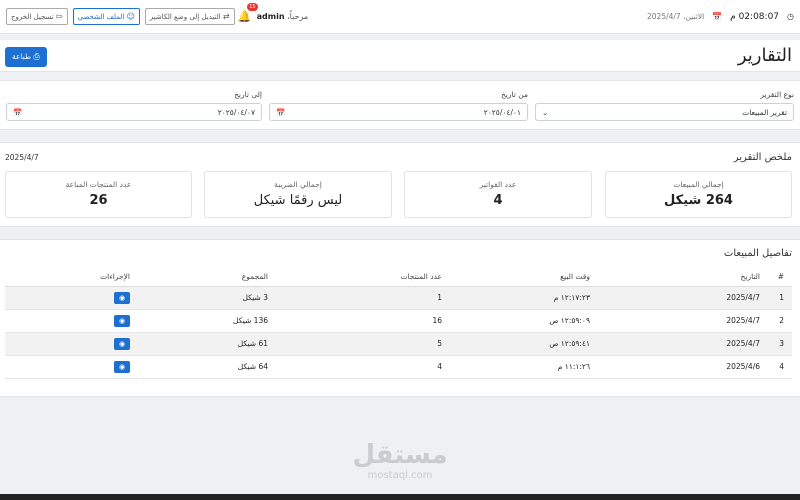  Describe the element at coordinates (22, 157) in the screenshot. I see `summary-date: 2025/4/7` at that location.